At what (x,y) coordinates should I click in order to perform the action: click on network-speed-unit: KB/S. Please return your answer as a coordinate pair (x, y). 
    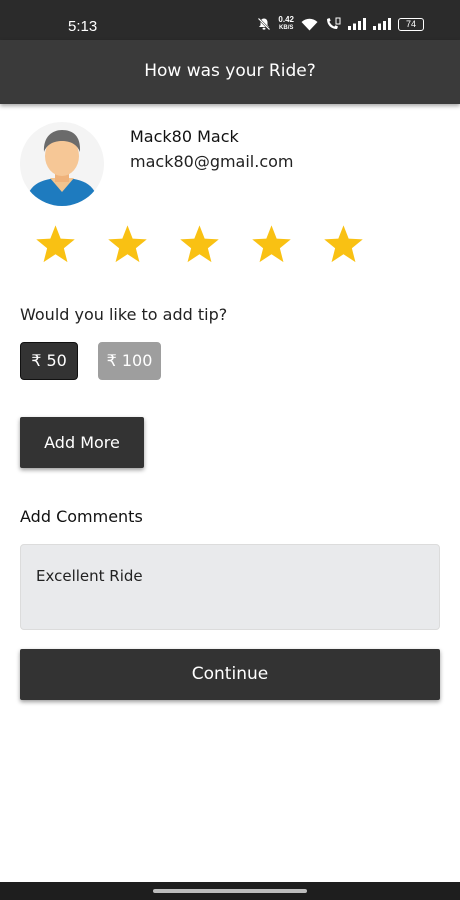
    Looking at the image, I should click on (286, 28).